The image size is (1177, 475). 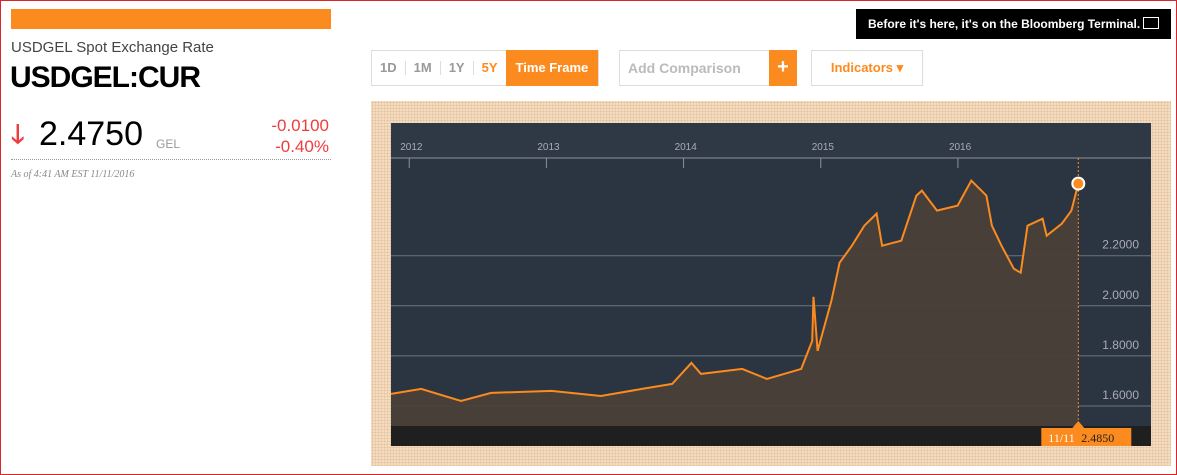 What do you see at coordinates (490, 68) in the screenshot?
I see `range-5y: 5Y` at bounding box center [490, 68].